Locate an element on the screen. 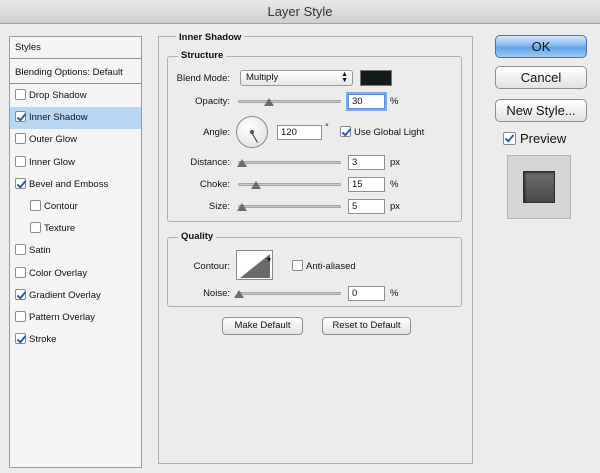 This screenshot has width=600, height=473. preview-label: Preview is located at coordinates (543, 138).